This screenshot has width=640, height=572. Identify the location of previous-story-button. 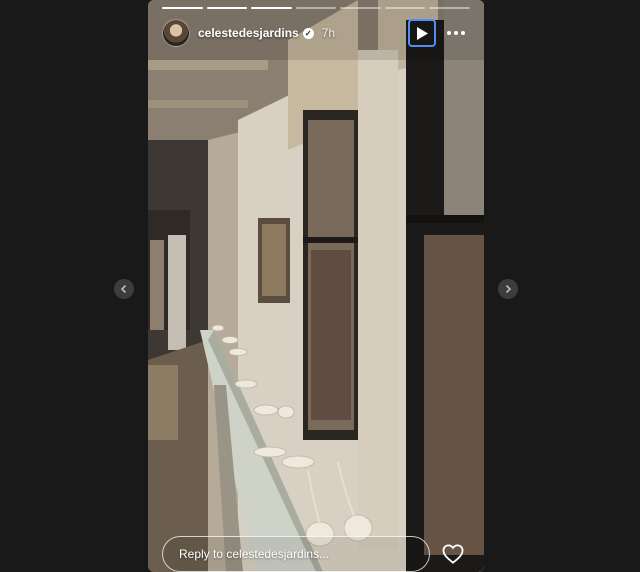
(124, 289).